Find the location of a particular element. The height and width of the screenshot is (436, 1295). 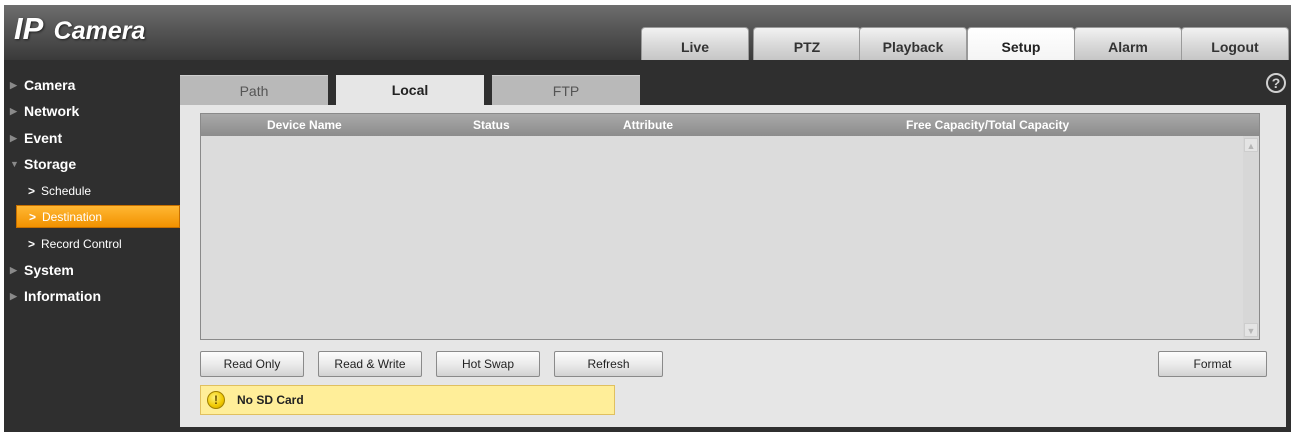

column-header-attribute: Attribute is located at coordinates (648, 125).